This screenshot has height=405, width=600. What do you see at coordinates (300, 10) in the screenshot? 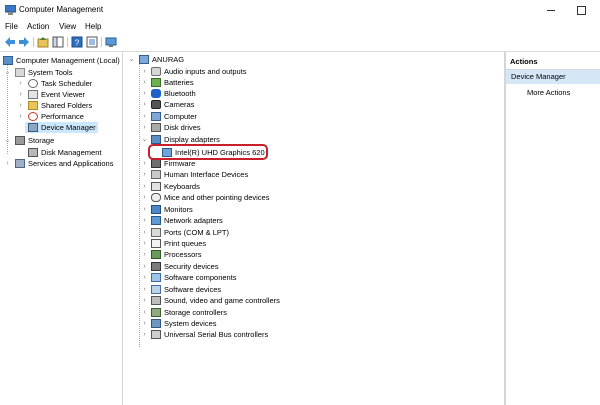
I see `title-bar: Computer Management` at bounding box center [300, 10].